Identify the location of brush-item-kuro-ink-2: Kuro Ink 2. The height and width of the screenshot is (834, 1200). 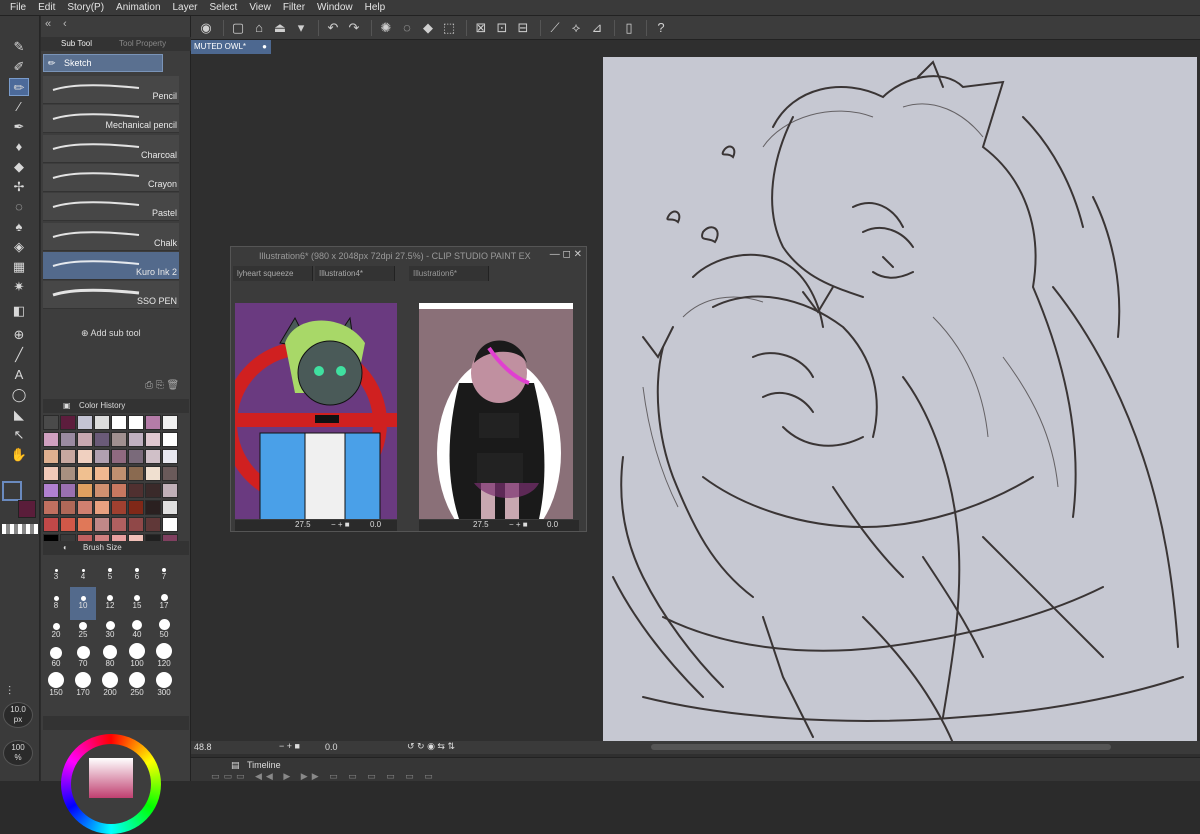
(111, 265).